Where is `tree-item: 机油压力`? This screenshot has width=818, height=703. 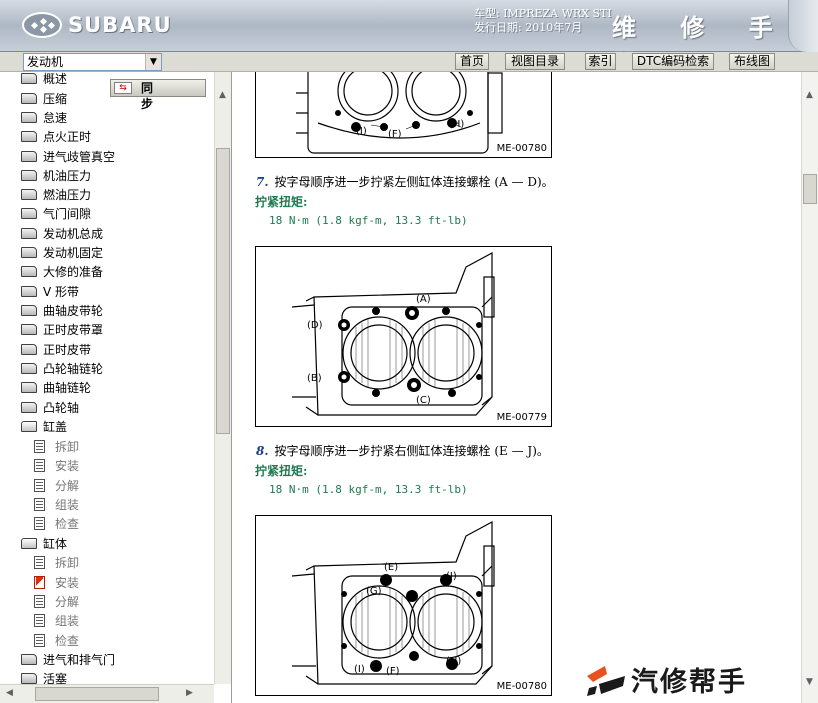
tree-item: 机油压力 is located at coordinates (56, 176).